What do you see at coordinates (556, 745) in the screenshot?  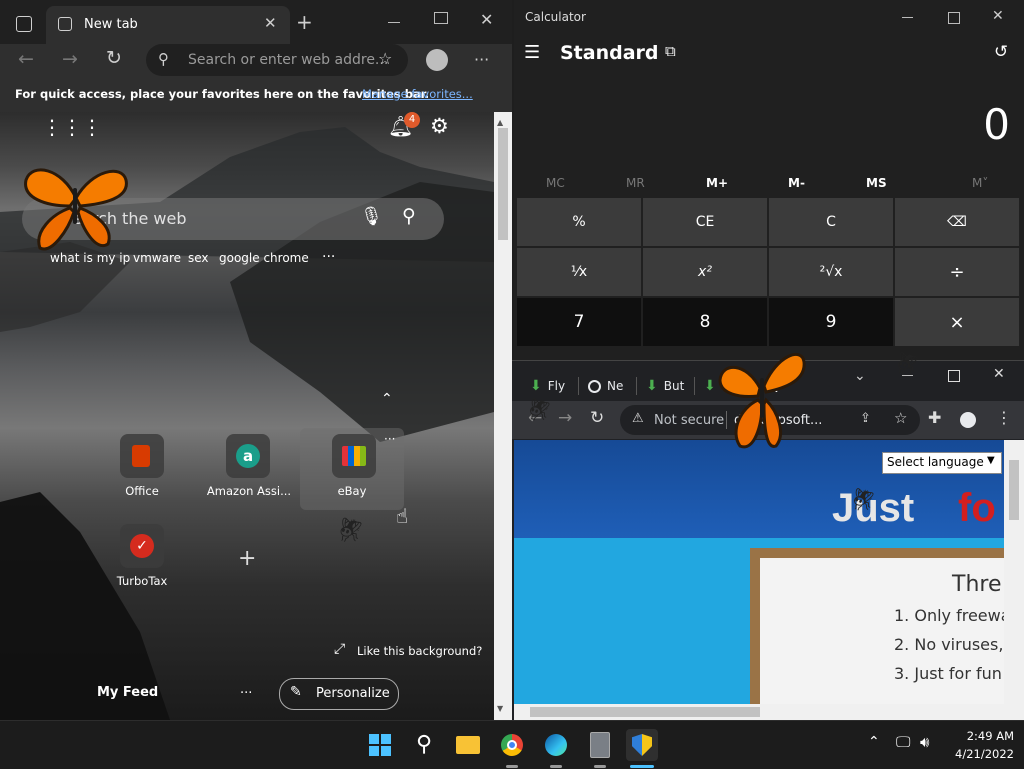 I see `edge-taskbar-button` at bounding box center [556, 745].